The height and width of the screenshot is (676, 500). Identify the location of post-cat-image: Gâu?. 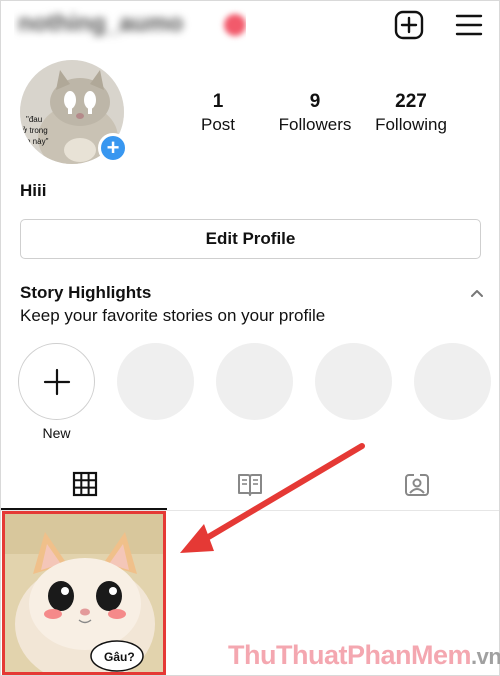
(84, 593).